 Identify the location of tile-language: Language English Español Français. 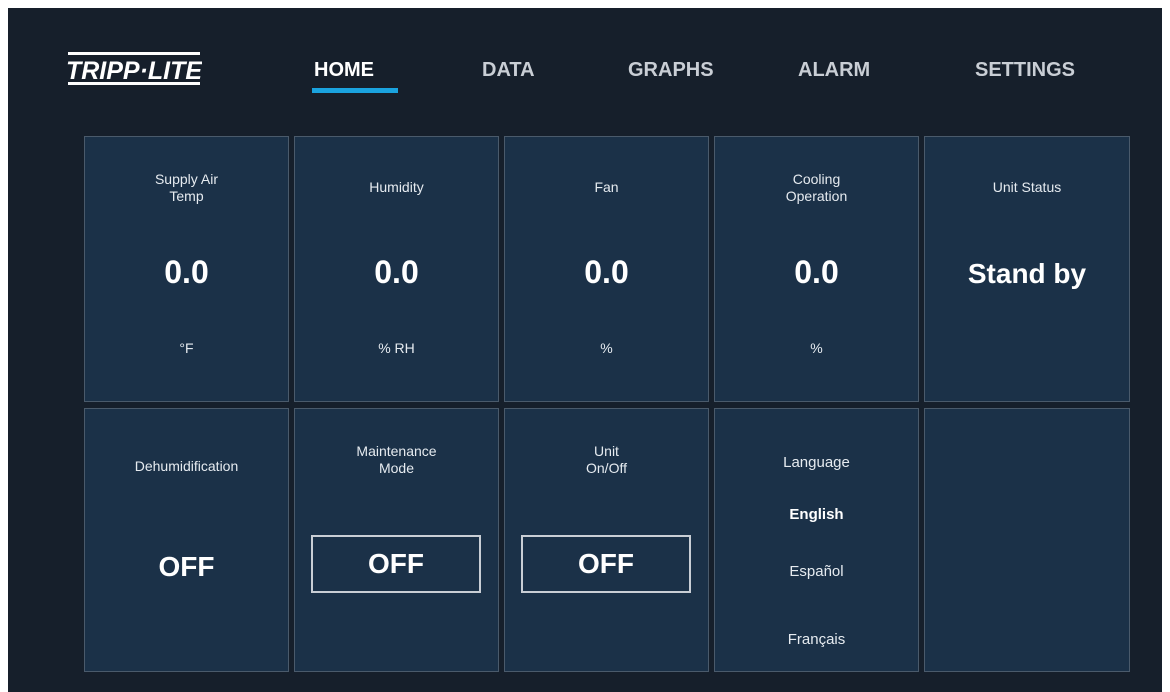
(816, 540).